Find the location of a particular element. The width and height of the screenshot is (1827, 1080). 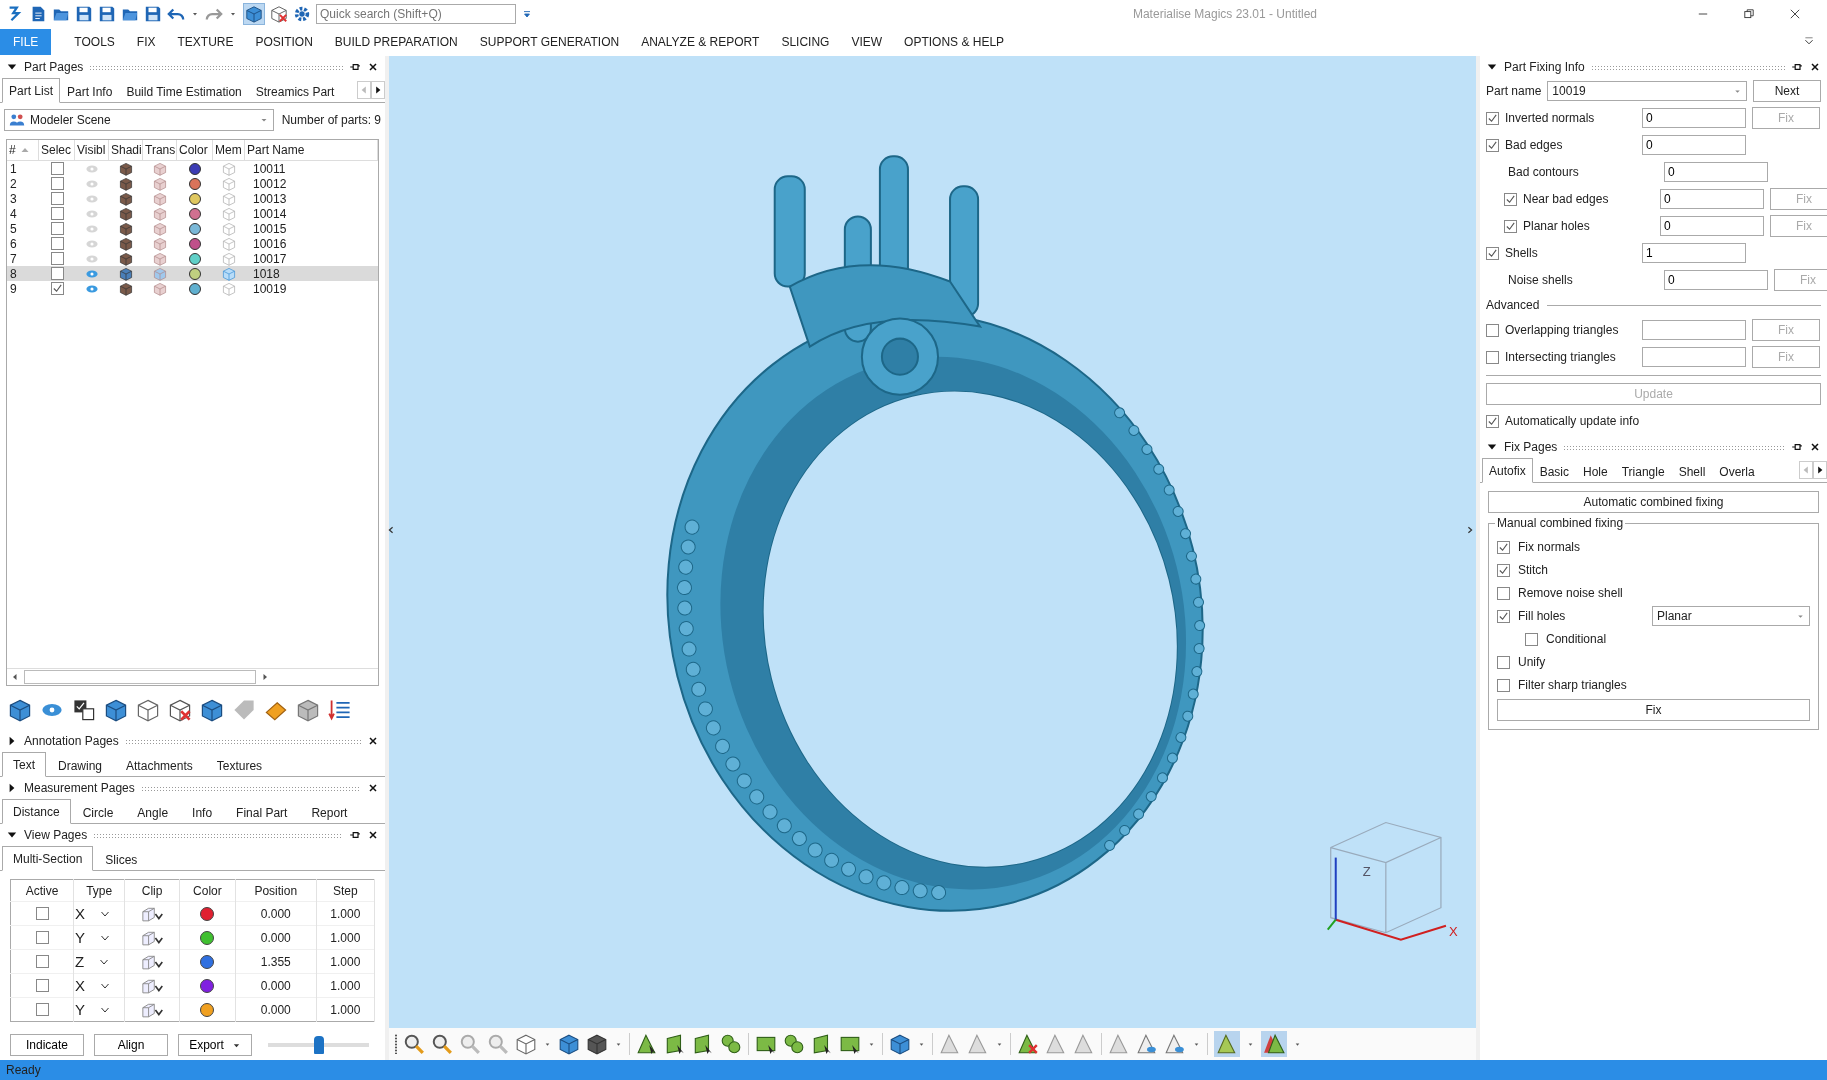

auto-fix-button: Automatic combined fixing is located at coordinates (1653, 502).